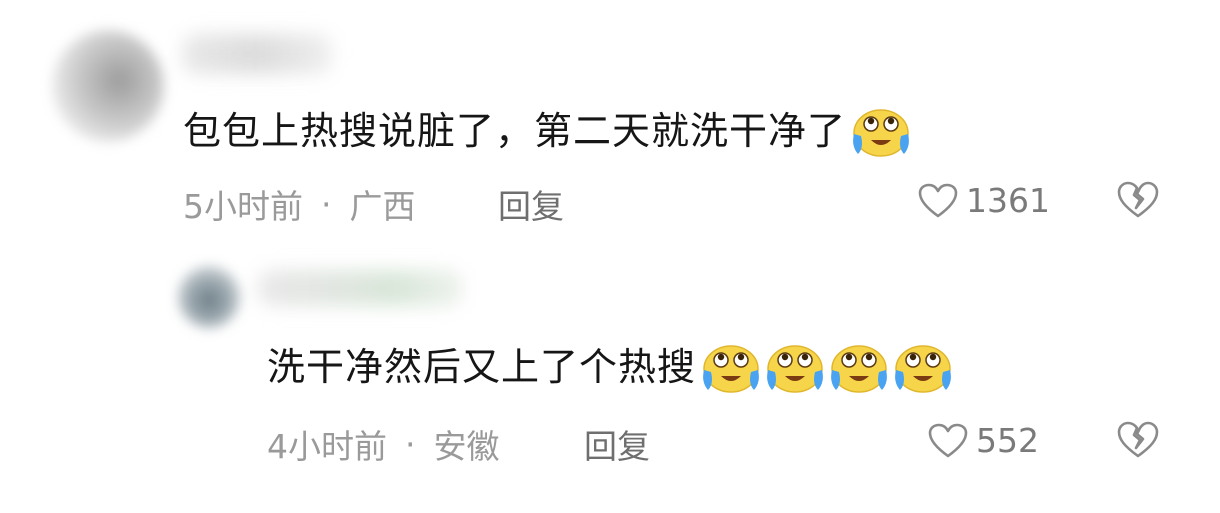 The height and width of the screenshot is (513, 1220). I want to click on comment-location: 广西, so click(382, 206).